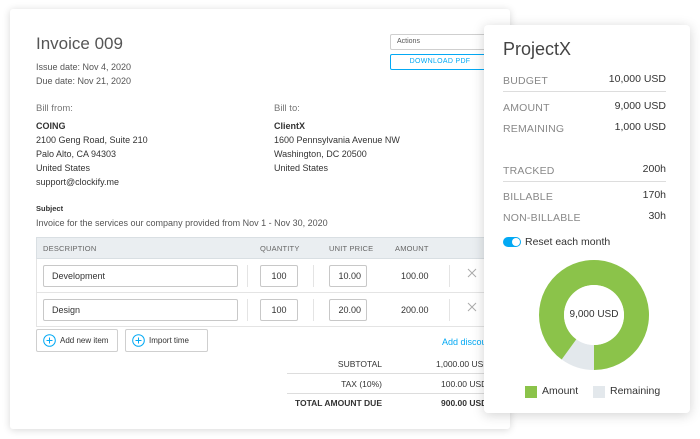 The height and width of the screenshot is (439, 700). I want to click on bill-from-line: support@clockify.me, so click(77, 182).